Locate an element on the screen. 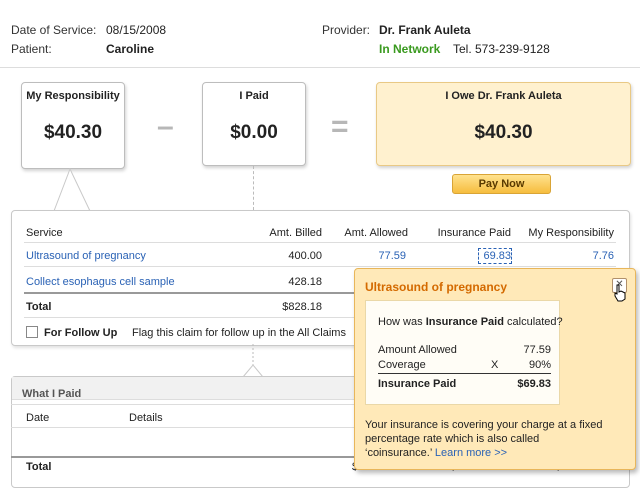  calc-question-bold: Insurance Paid is located at coordinates (464, 322).